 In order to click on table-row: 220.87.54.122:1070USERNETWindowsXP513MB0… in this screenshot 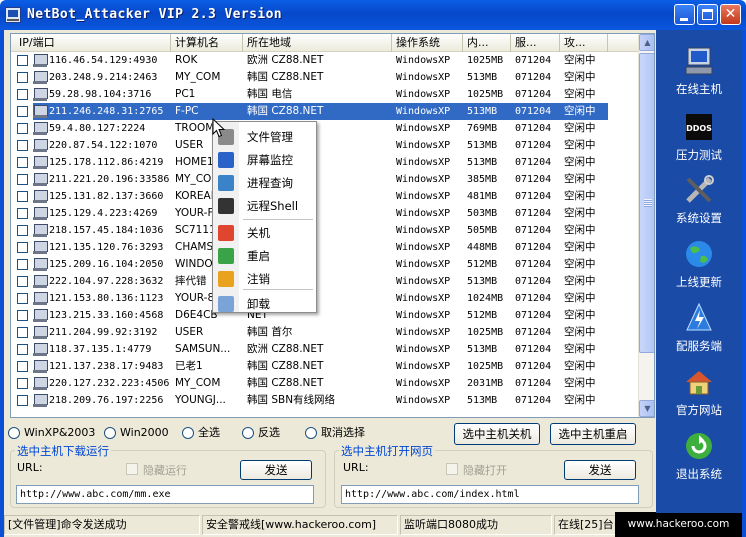, I will do `click(324, 145)`.